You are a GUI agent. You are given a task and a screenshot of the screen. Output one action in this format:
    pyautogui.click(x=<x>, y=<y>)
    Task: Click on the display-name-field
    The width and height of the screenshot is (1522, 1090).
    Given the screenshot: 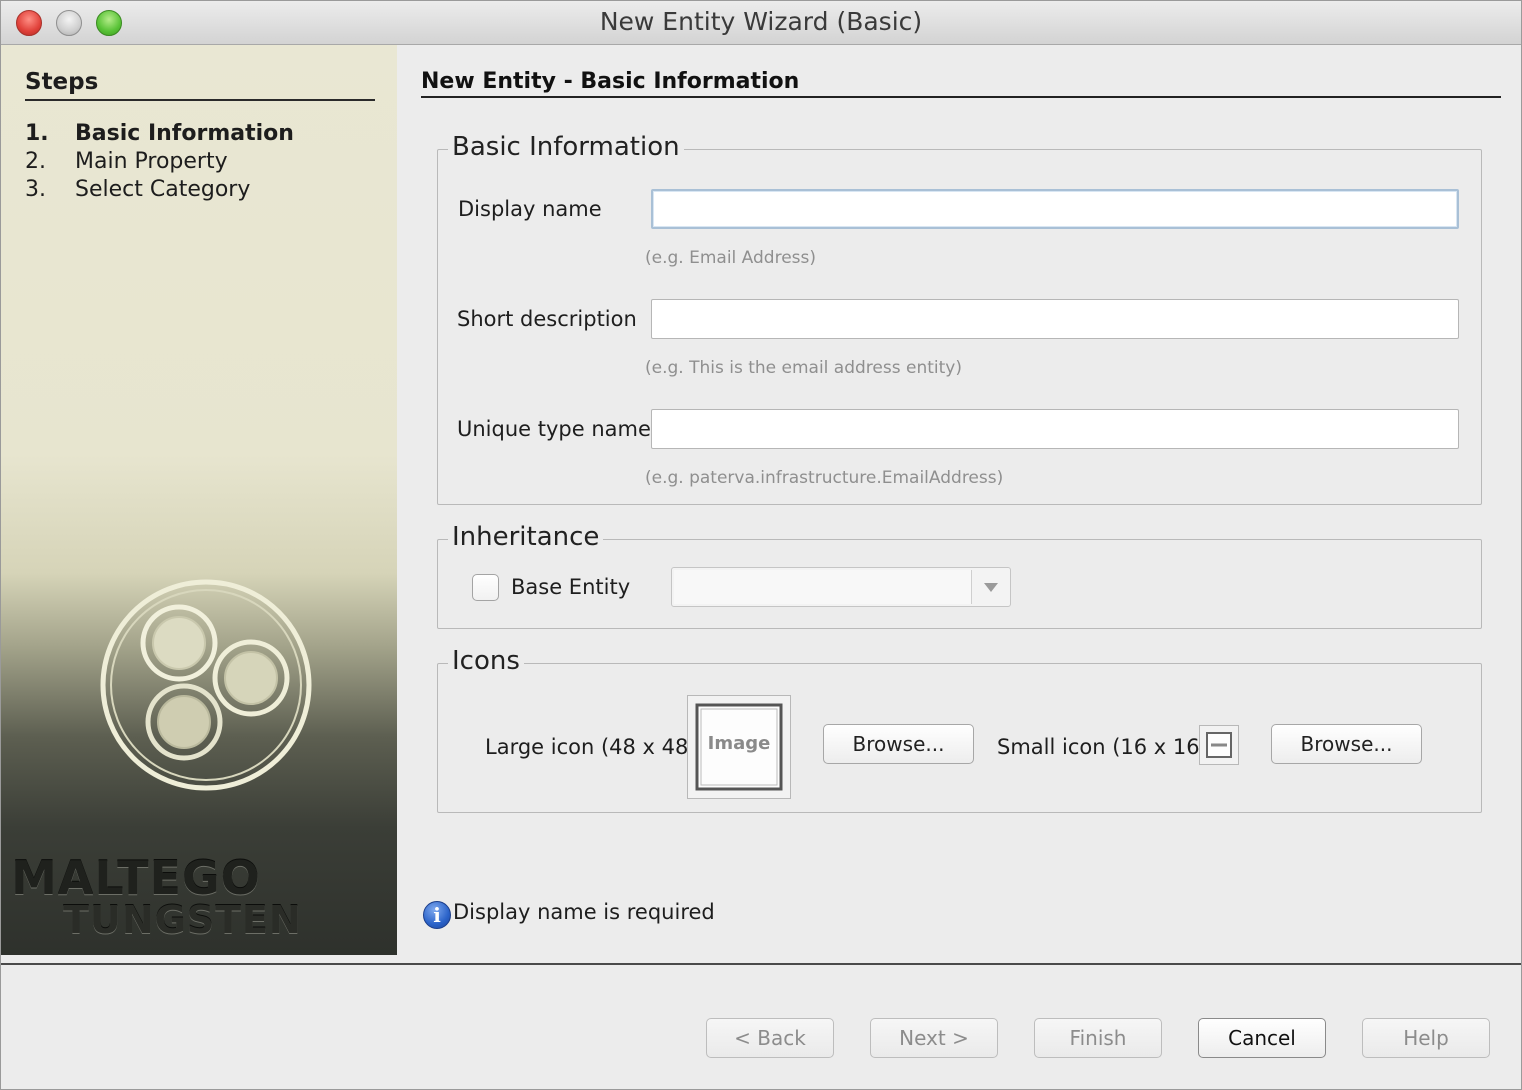 What is the action you would take?
    pyautogui.click(x=1055, y=209)
    